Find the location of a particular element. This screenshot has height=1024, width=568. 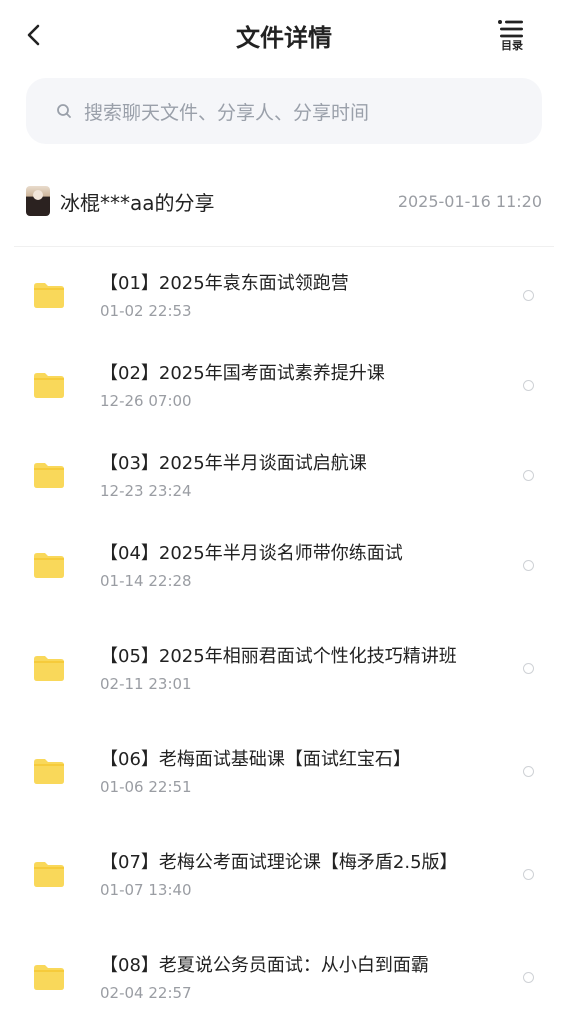

share-time: 2025-01-16 11:20 is located at coordinates (469, 201).